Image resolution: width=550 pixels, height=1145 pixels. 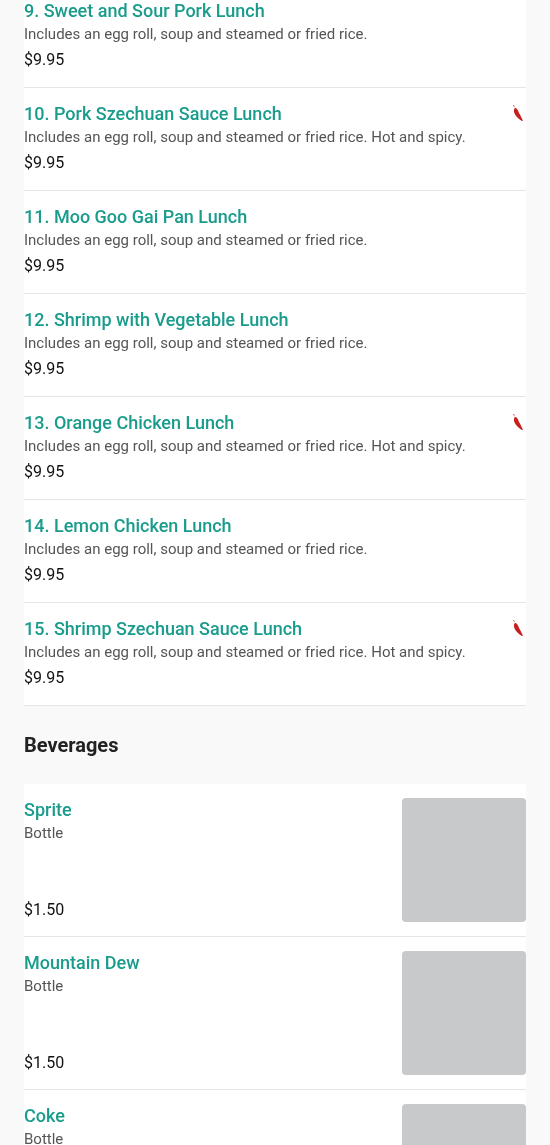 I want to click on dish-name: 12. Shrimp with Vegetable Lunch, so click(x=156, y=320).